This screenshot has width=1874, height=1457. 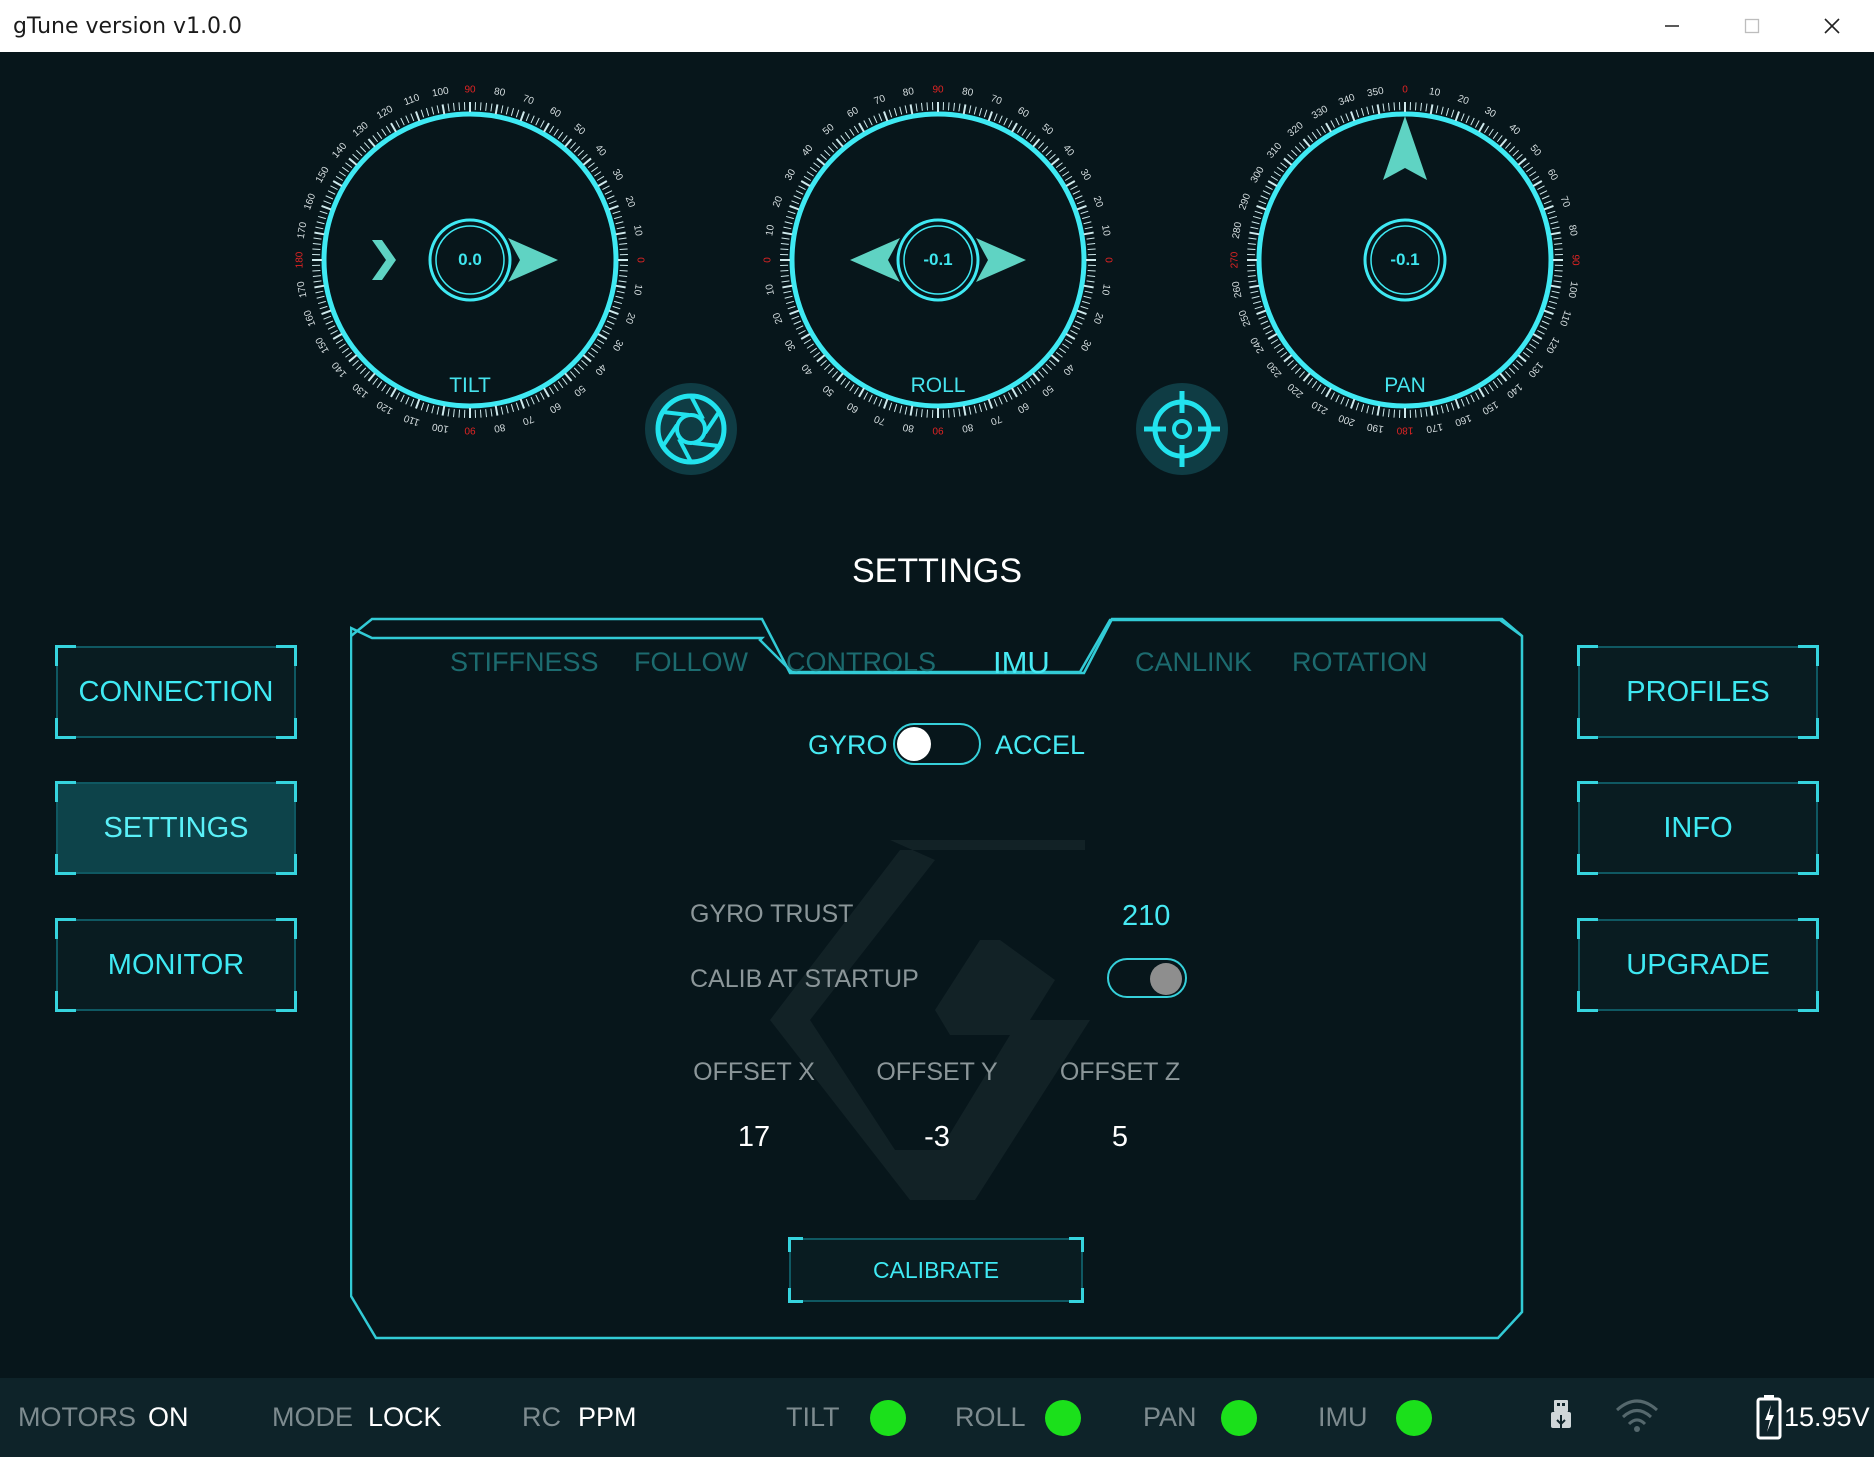 I want to click on roll-label: ROLL, so click(x=938, y=385).